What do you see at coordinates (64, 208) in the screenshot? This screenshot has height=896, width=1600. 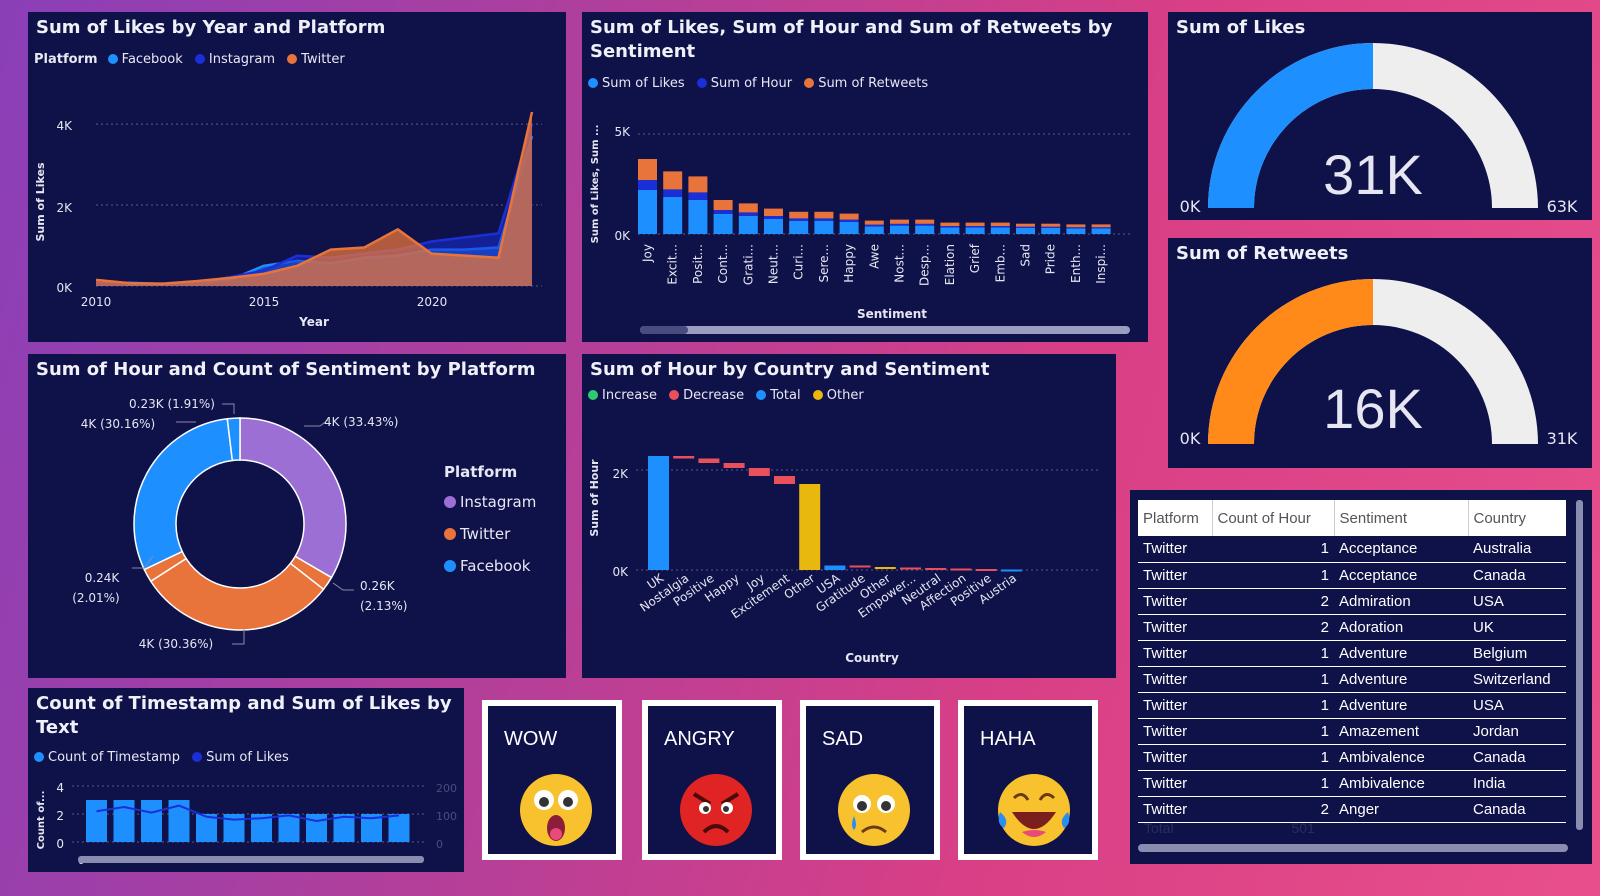 I see `y-tick: 2K` at bounding box center [64, 208].